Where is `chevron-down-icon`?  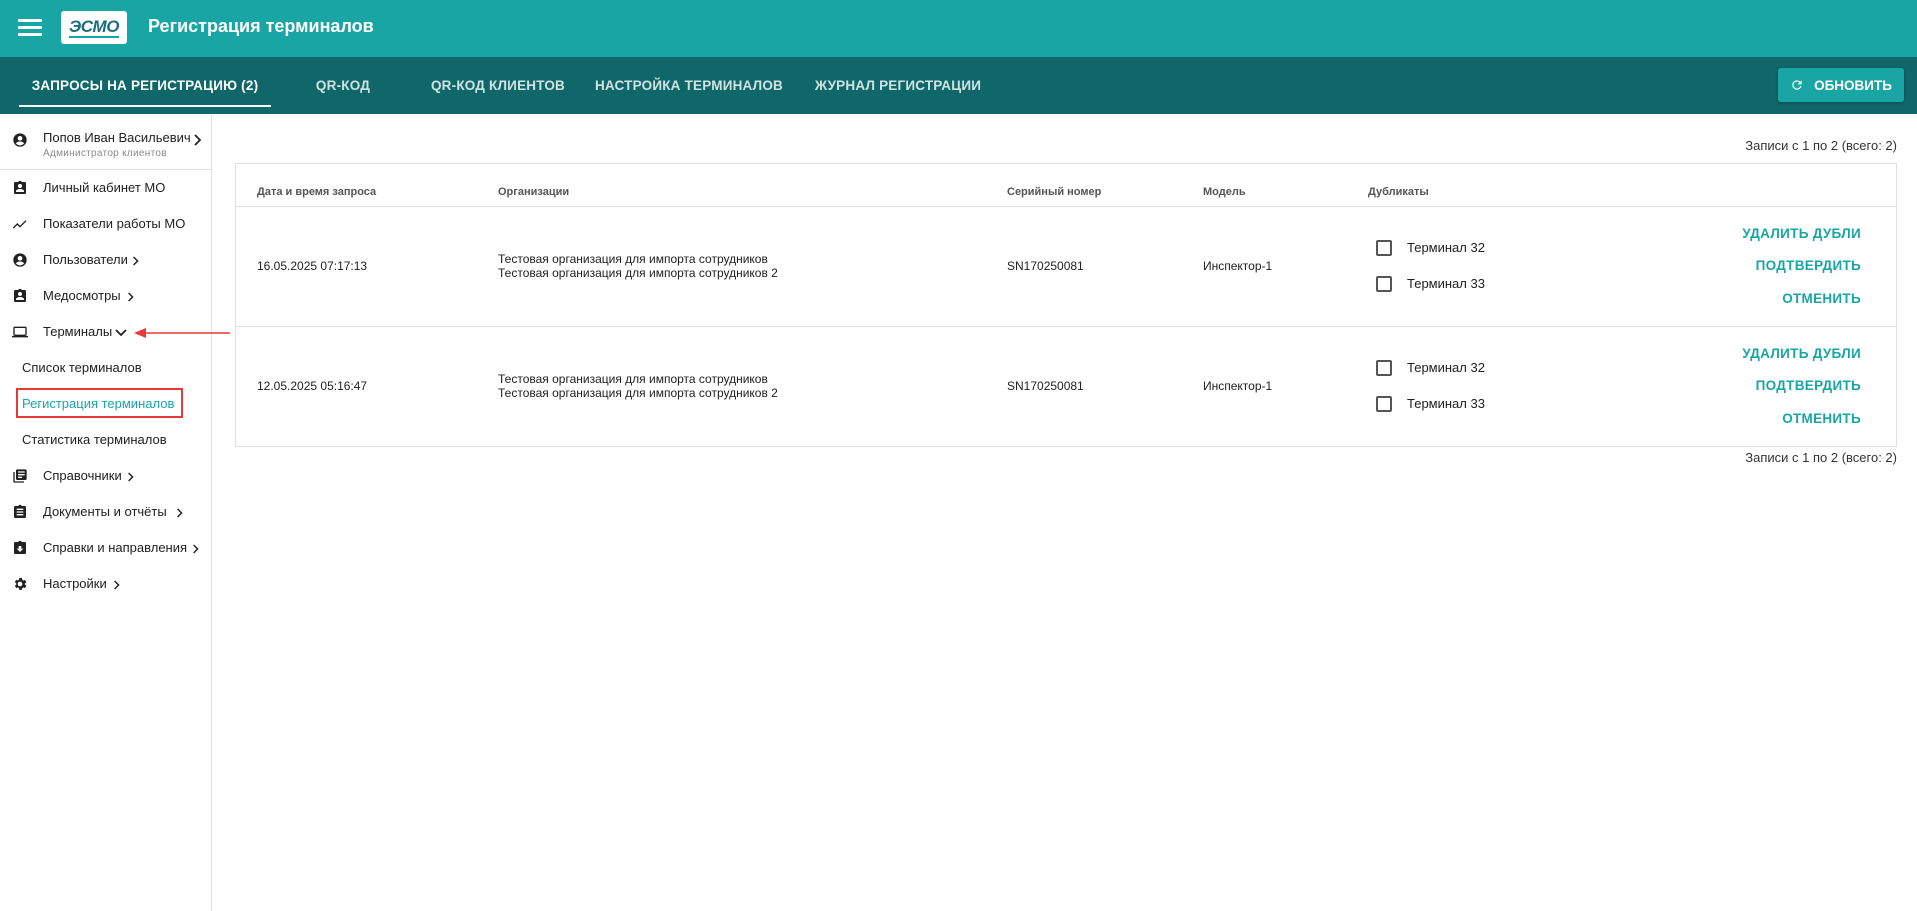 chevron-down-icon is located at coordinates (121, 333).